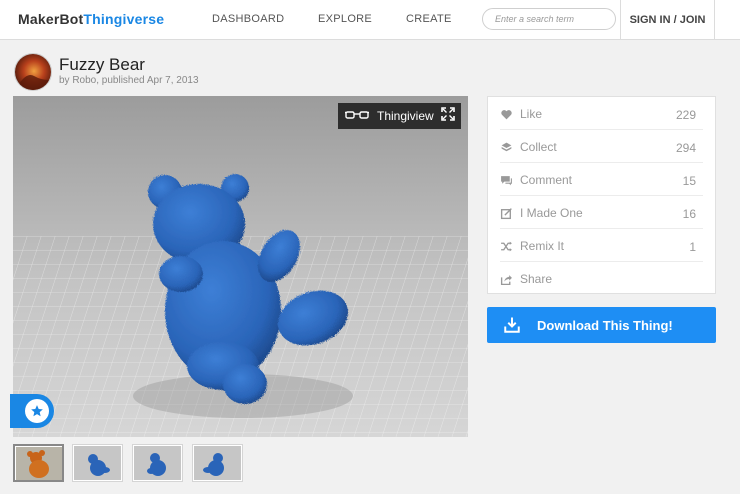 The height and width of the screenshot is (494, 740). What do you see at coordinates (37, 411) in the screenshot?
I see `star-icon` at bounding box center [37, 411].